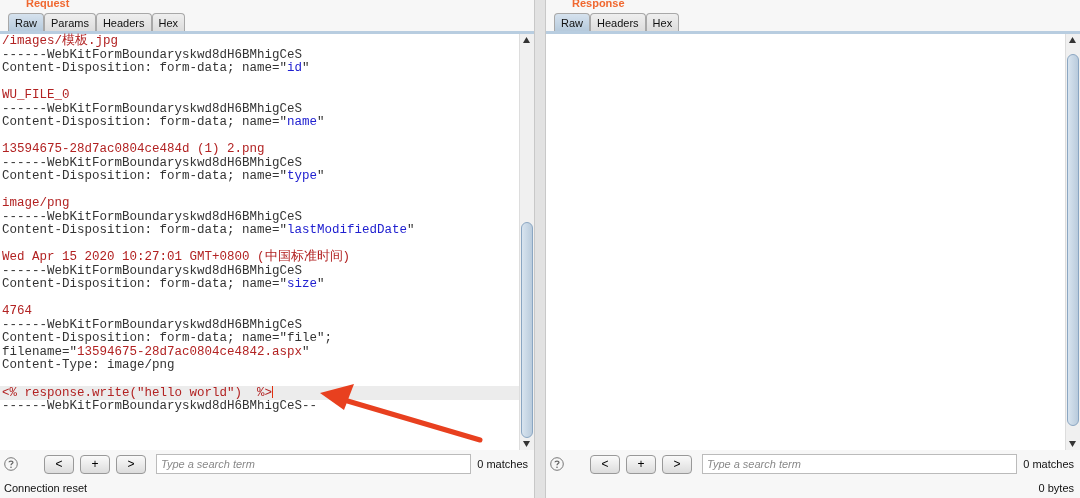 The height and width of the screenshot is (498, 1080). Describe the element at coordinates (17, 312) in the screenshot. I see `code-line: 4764` at that location.